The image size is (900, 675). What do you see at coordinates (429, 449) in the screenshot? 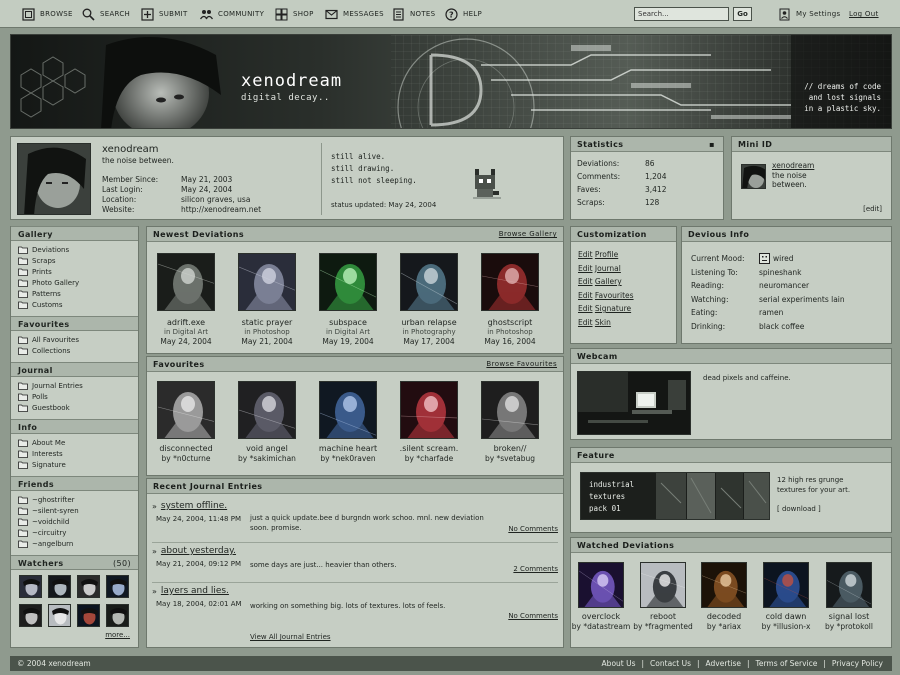
I see `favourites-title: .silent scream.` at bounding box center [429, 449].